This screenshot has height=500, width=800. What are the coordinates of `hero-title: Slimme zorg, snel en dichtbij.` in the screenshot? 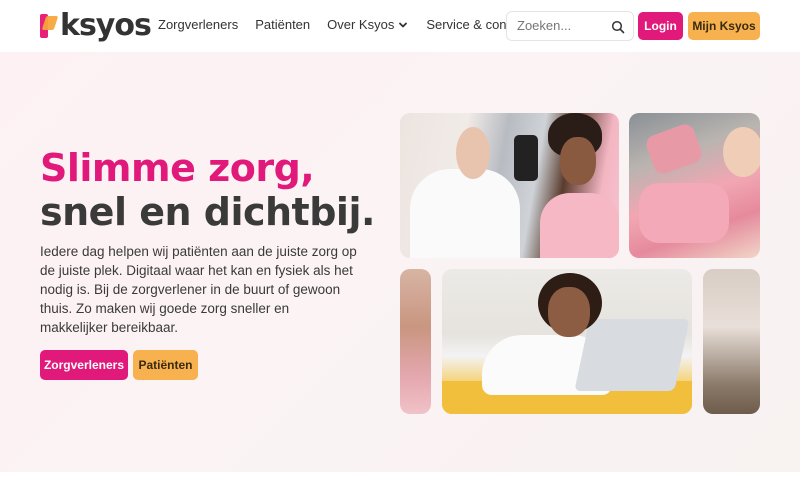 It's located at (207, 190).